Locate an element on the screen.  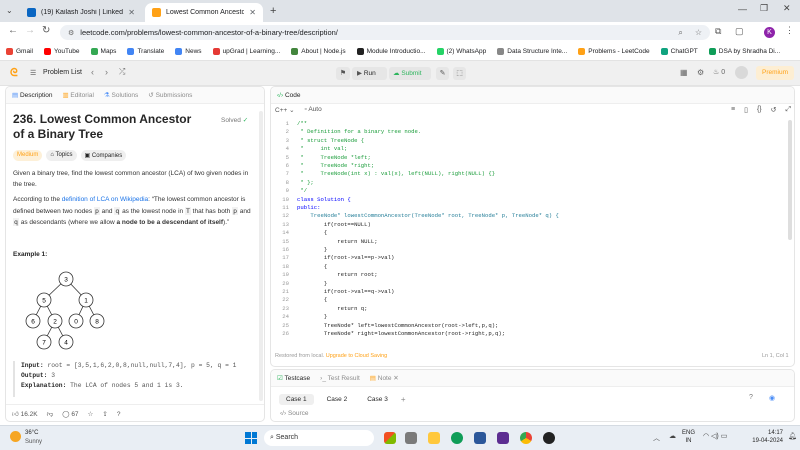
like-button: 👍︎ 16.2K is located at coordinates (25, 414).